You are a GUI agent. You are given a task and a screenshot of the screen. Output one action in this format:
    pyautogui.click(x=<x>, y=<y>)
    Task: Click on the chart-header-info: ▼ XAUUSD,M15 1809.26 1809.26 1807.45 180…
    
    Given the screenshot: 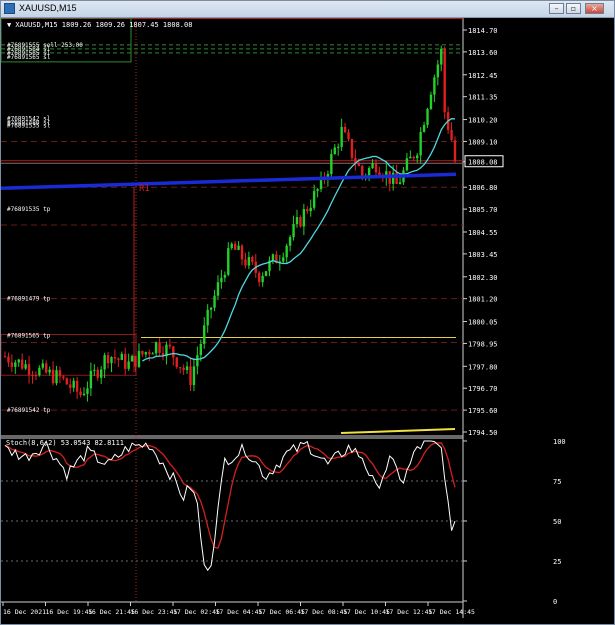 What is the action you would take?
    pyautogui.click(x=99, y=25)
    